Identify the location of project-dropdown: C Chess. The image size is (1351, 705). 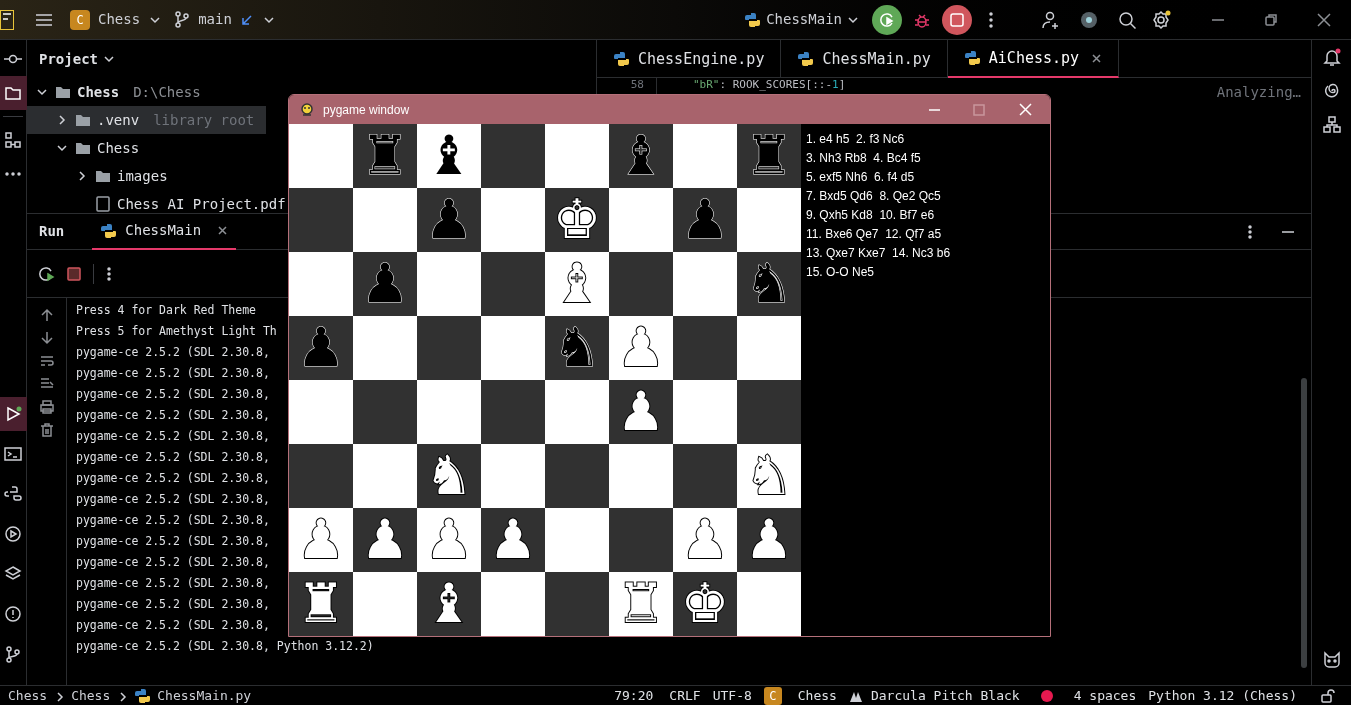
(116, 19).